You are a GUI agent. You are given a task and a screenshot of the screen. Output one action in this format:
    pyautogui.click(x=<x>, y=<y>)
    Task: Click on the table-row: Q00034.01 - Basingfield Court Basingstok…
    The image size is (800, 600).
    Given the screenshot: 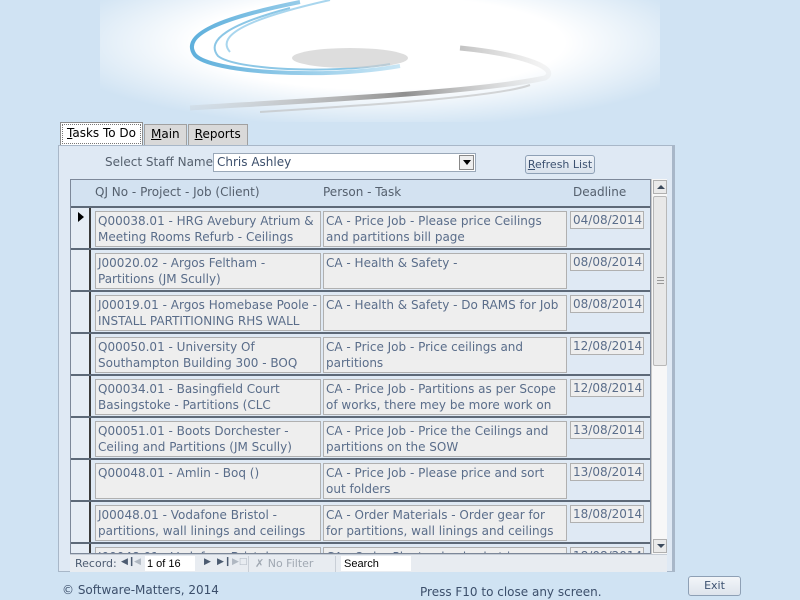 What is the action you would take?
    pyautogui.click(x=360, y=395)
    